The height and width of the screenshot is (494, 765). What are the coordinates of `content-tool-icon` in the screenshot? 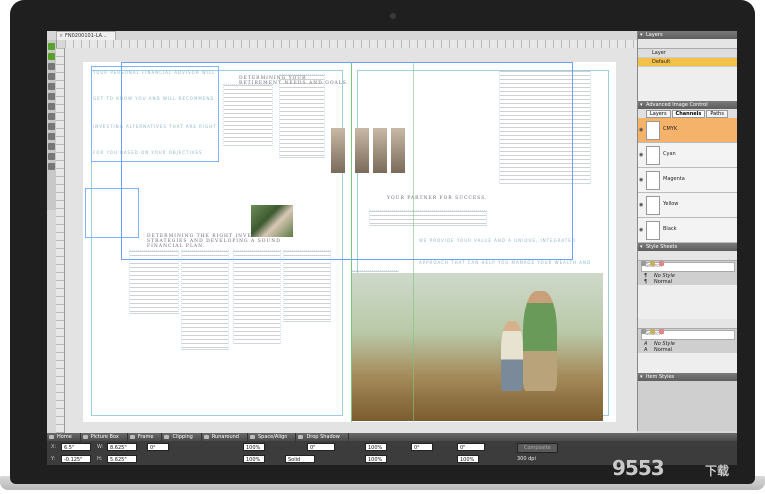 It's located at (51, 56).